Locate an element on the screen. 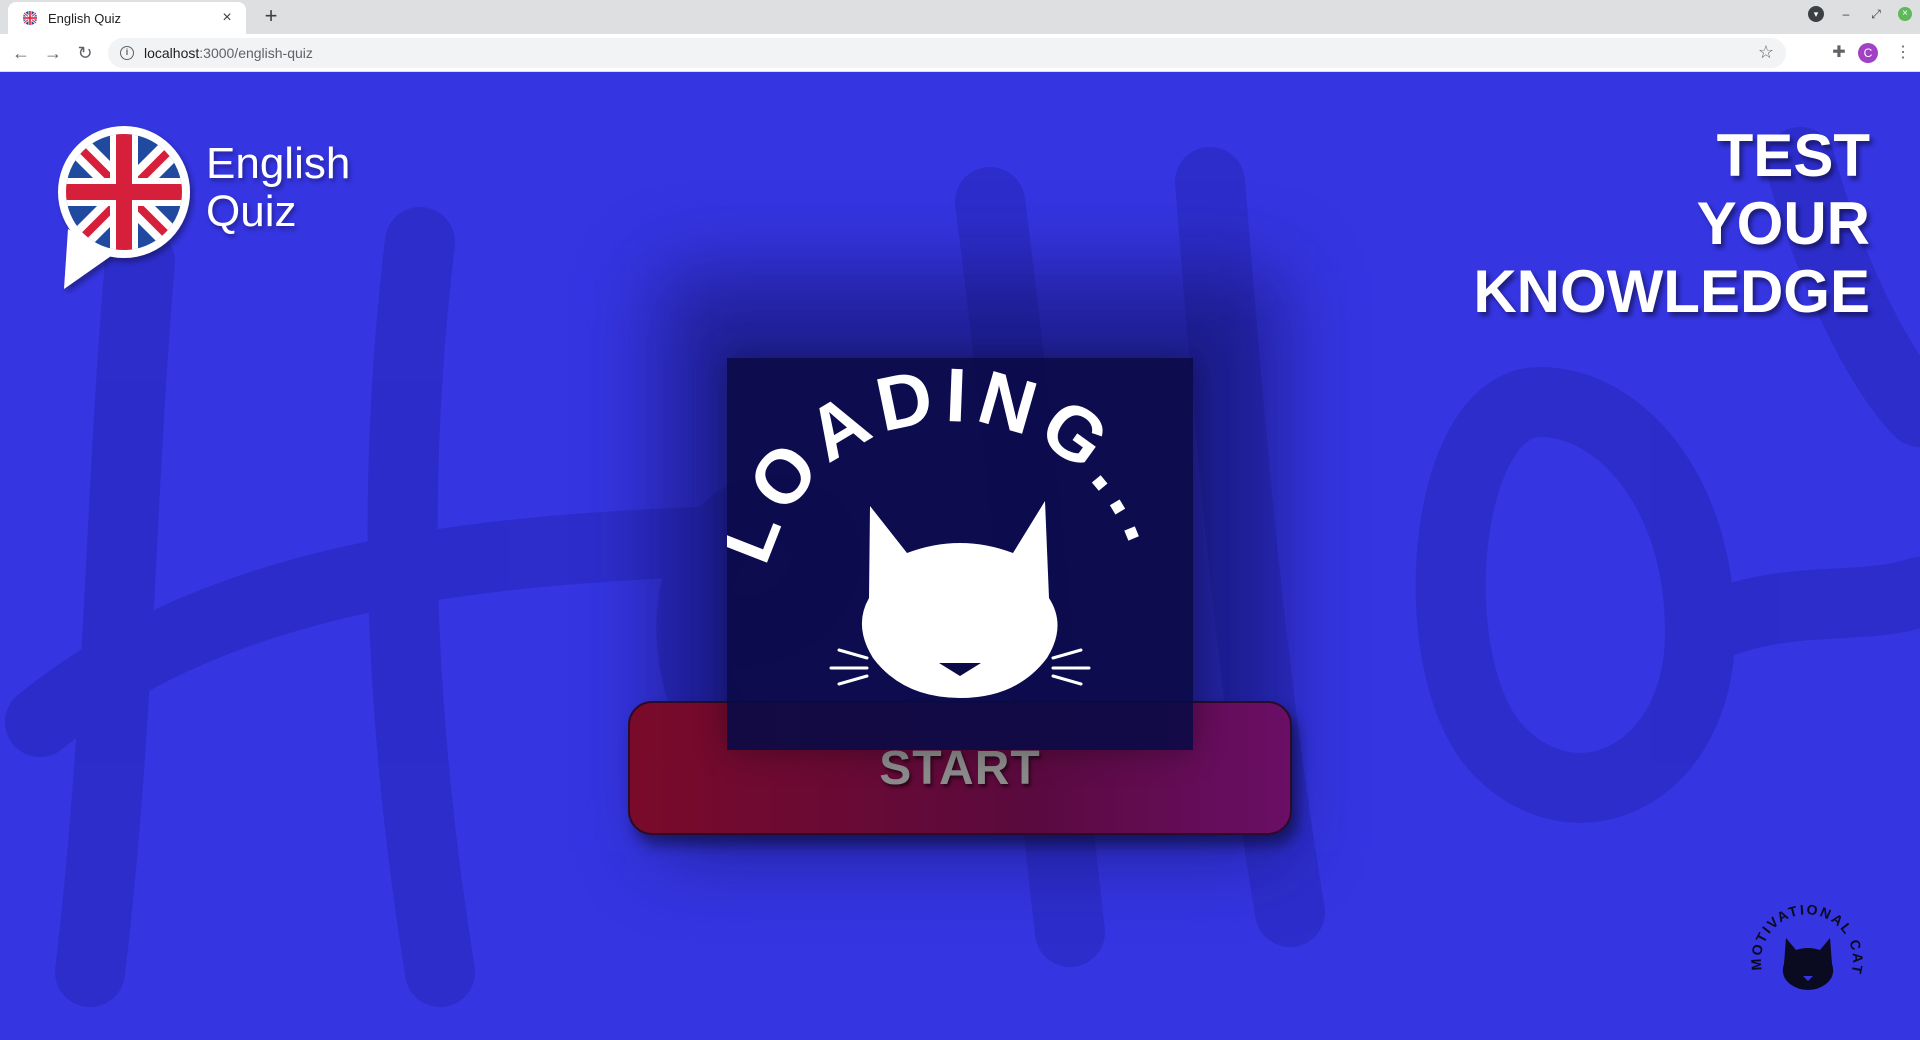  tab-close-icon: × is located at coordinates (227, 18).